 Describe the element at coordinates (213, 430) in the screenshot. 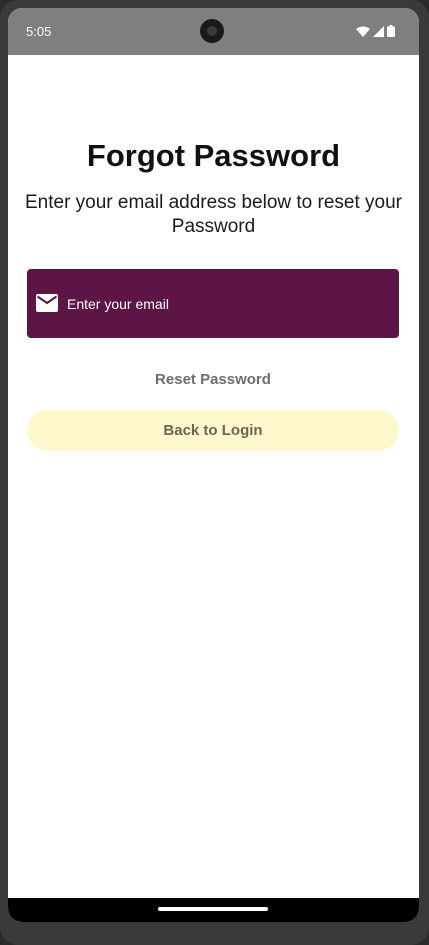

I see `back-to-login-button: Back to Login` at that location.